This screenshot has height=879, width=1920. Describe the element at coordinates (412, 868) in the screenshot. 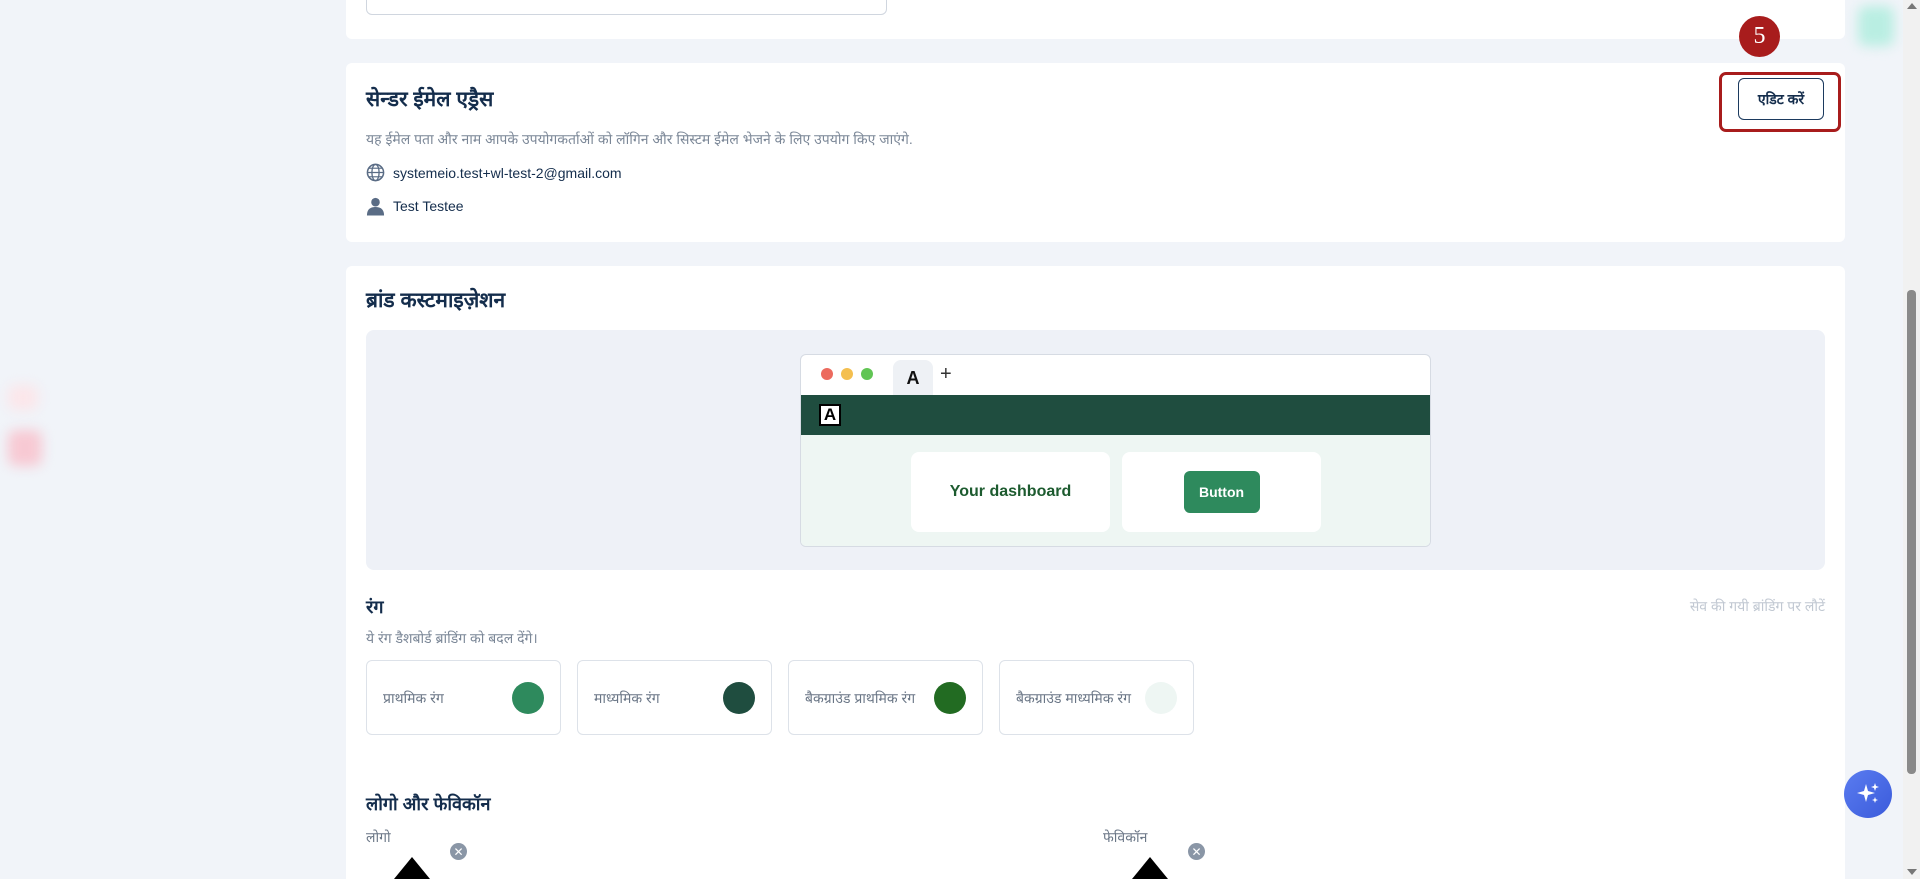

I see `logo-image` at that location.